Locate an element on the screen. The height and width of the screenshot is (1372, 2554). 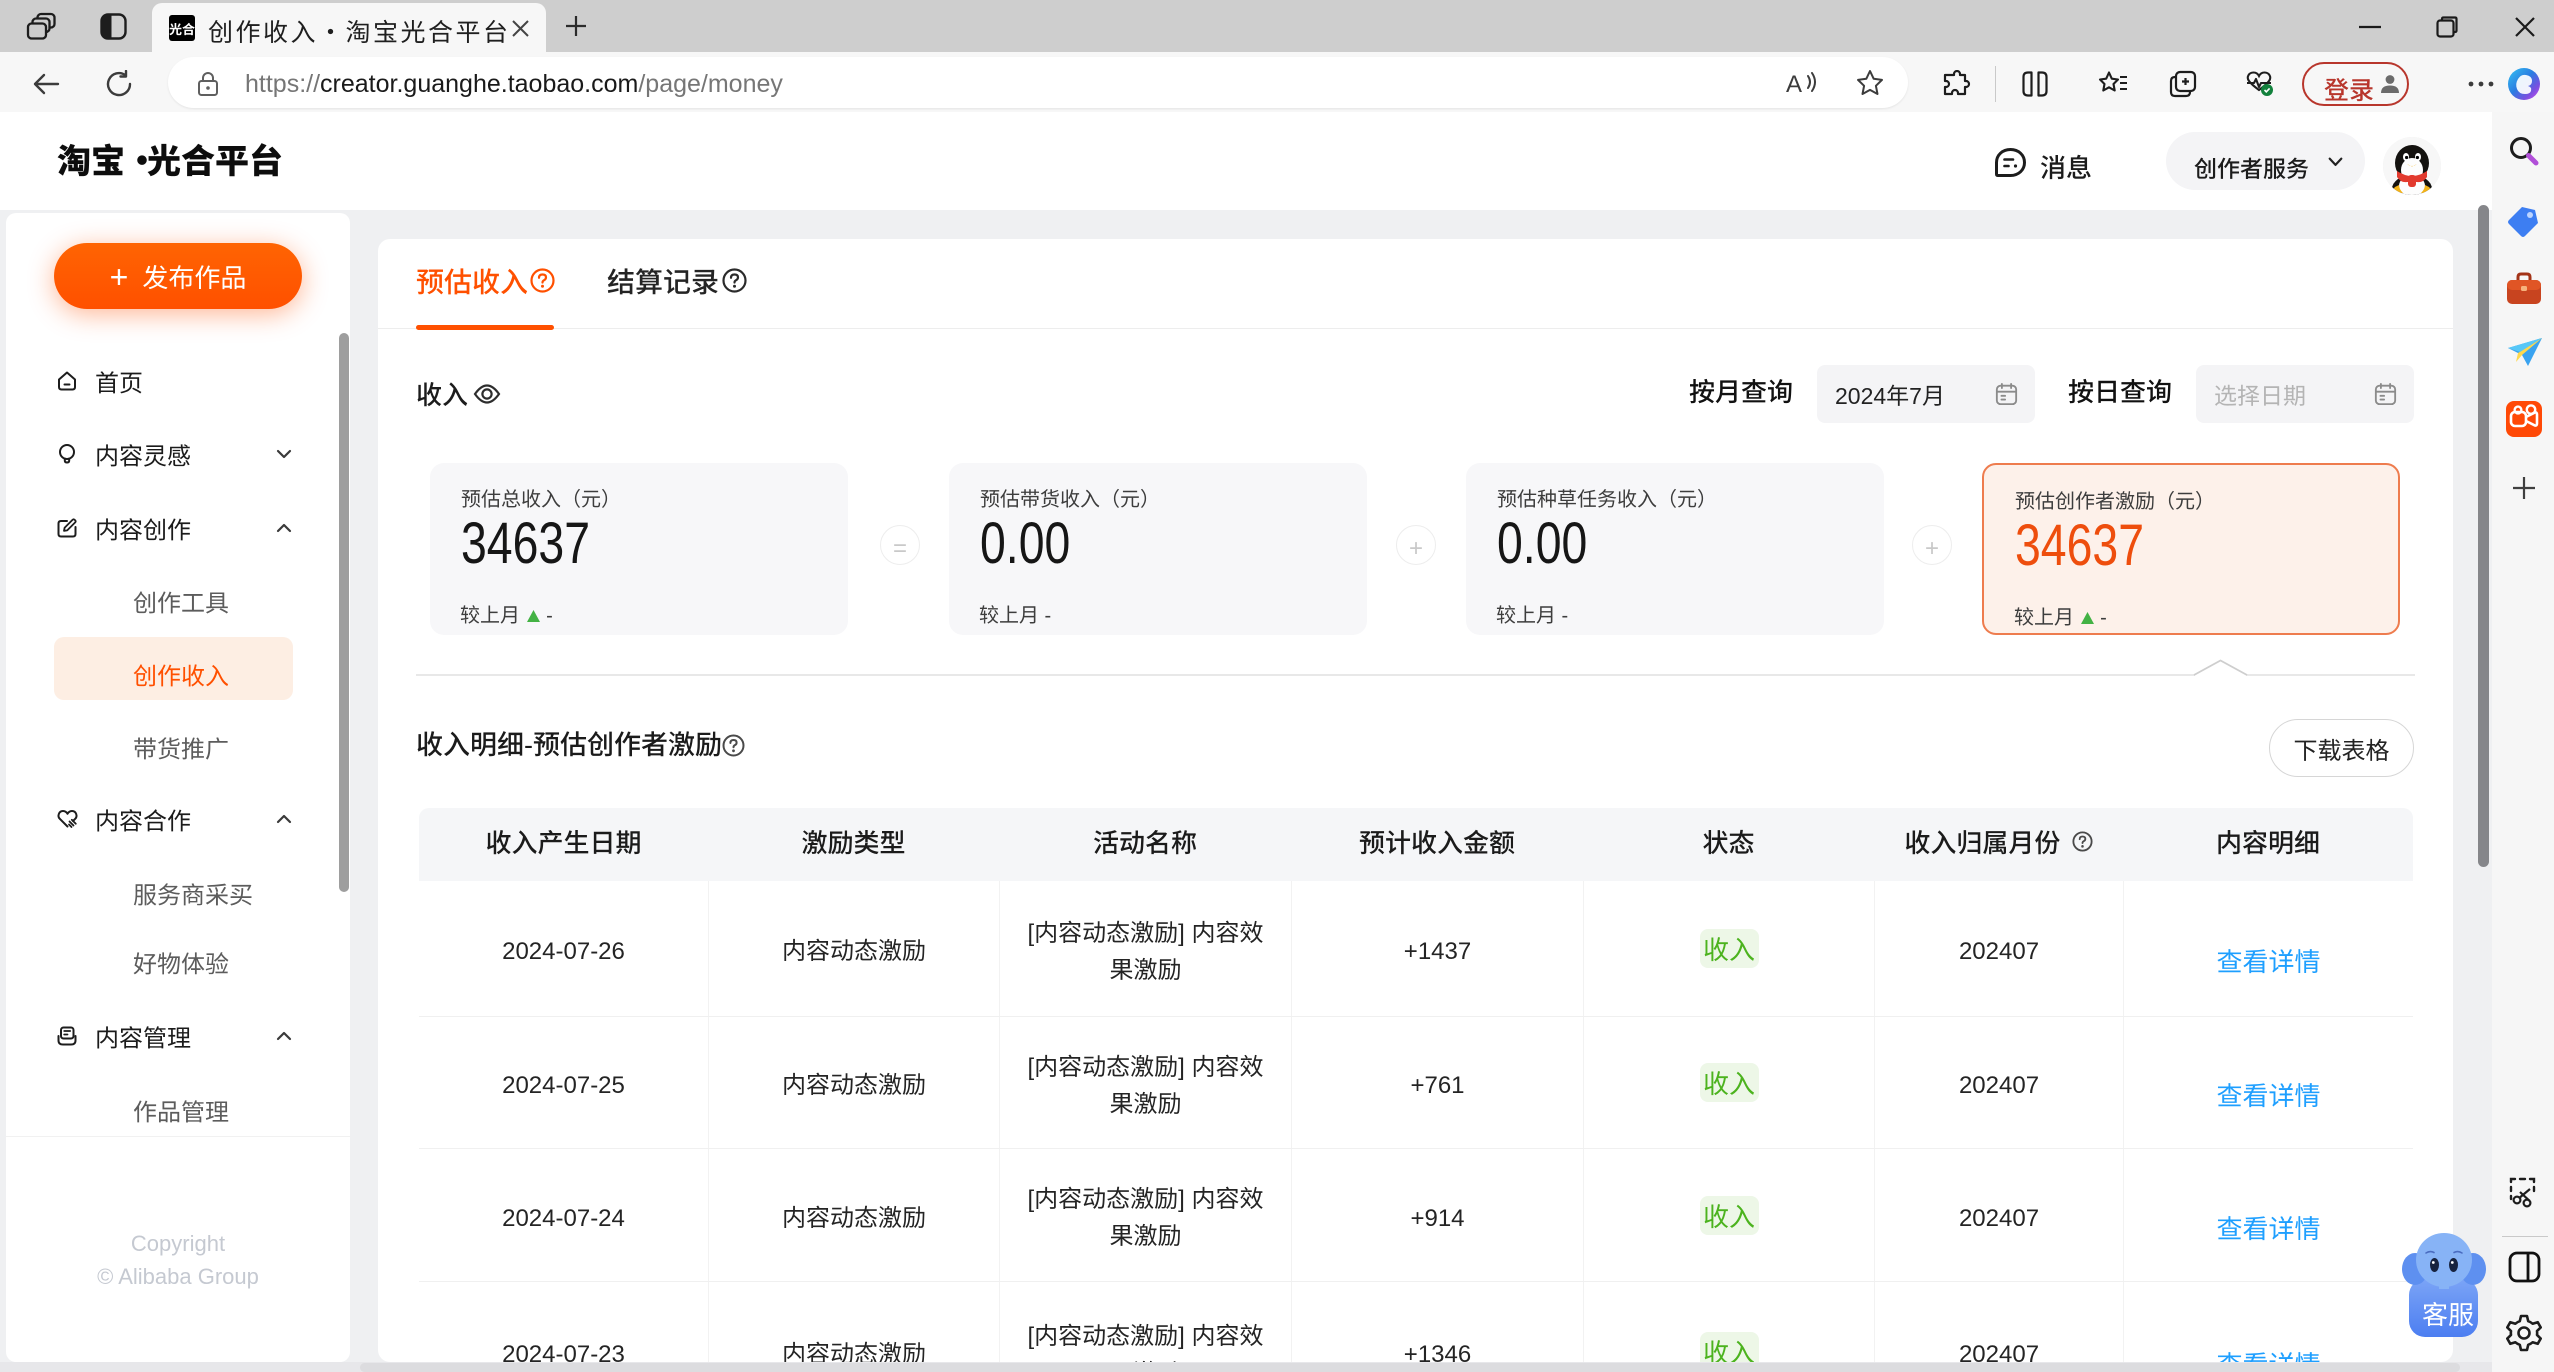
svg-text: A is located at coordinates (1794, 84).